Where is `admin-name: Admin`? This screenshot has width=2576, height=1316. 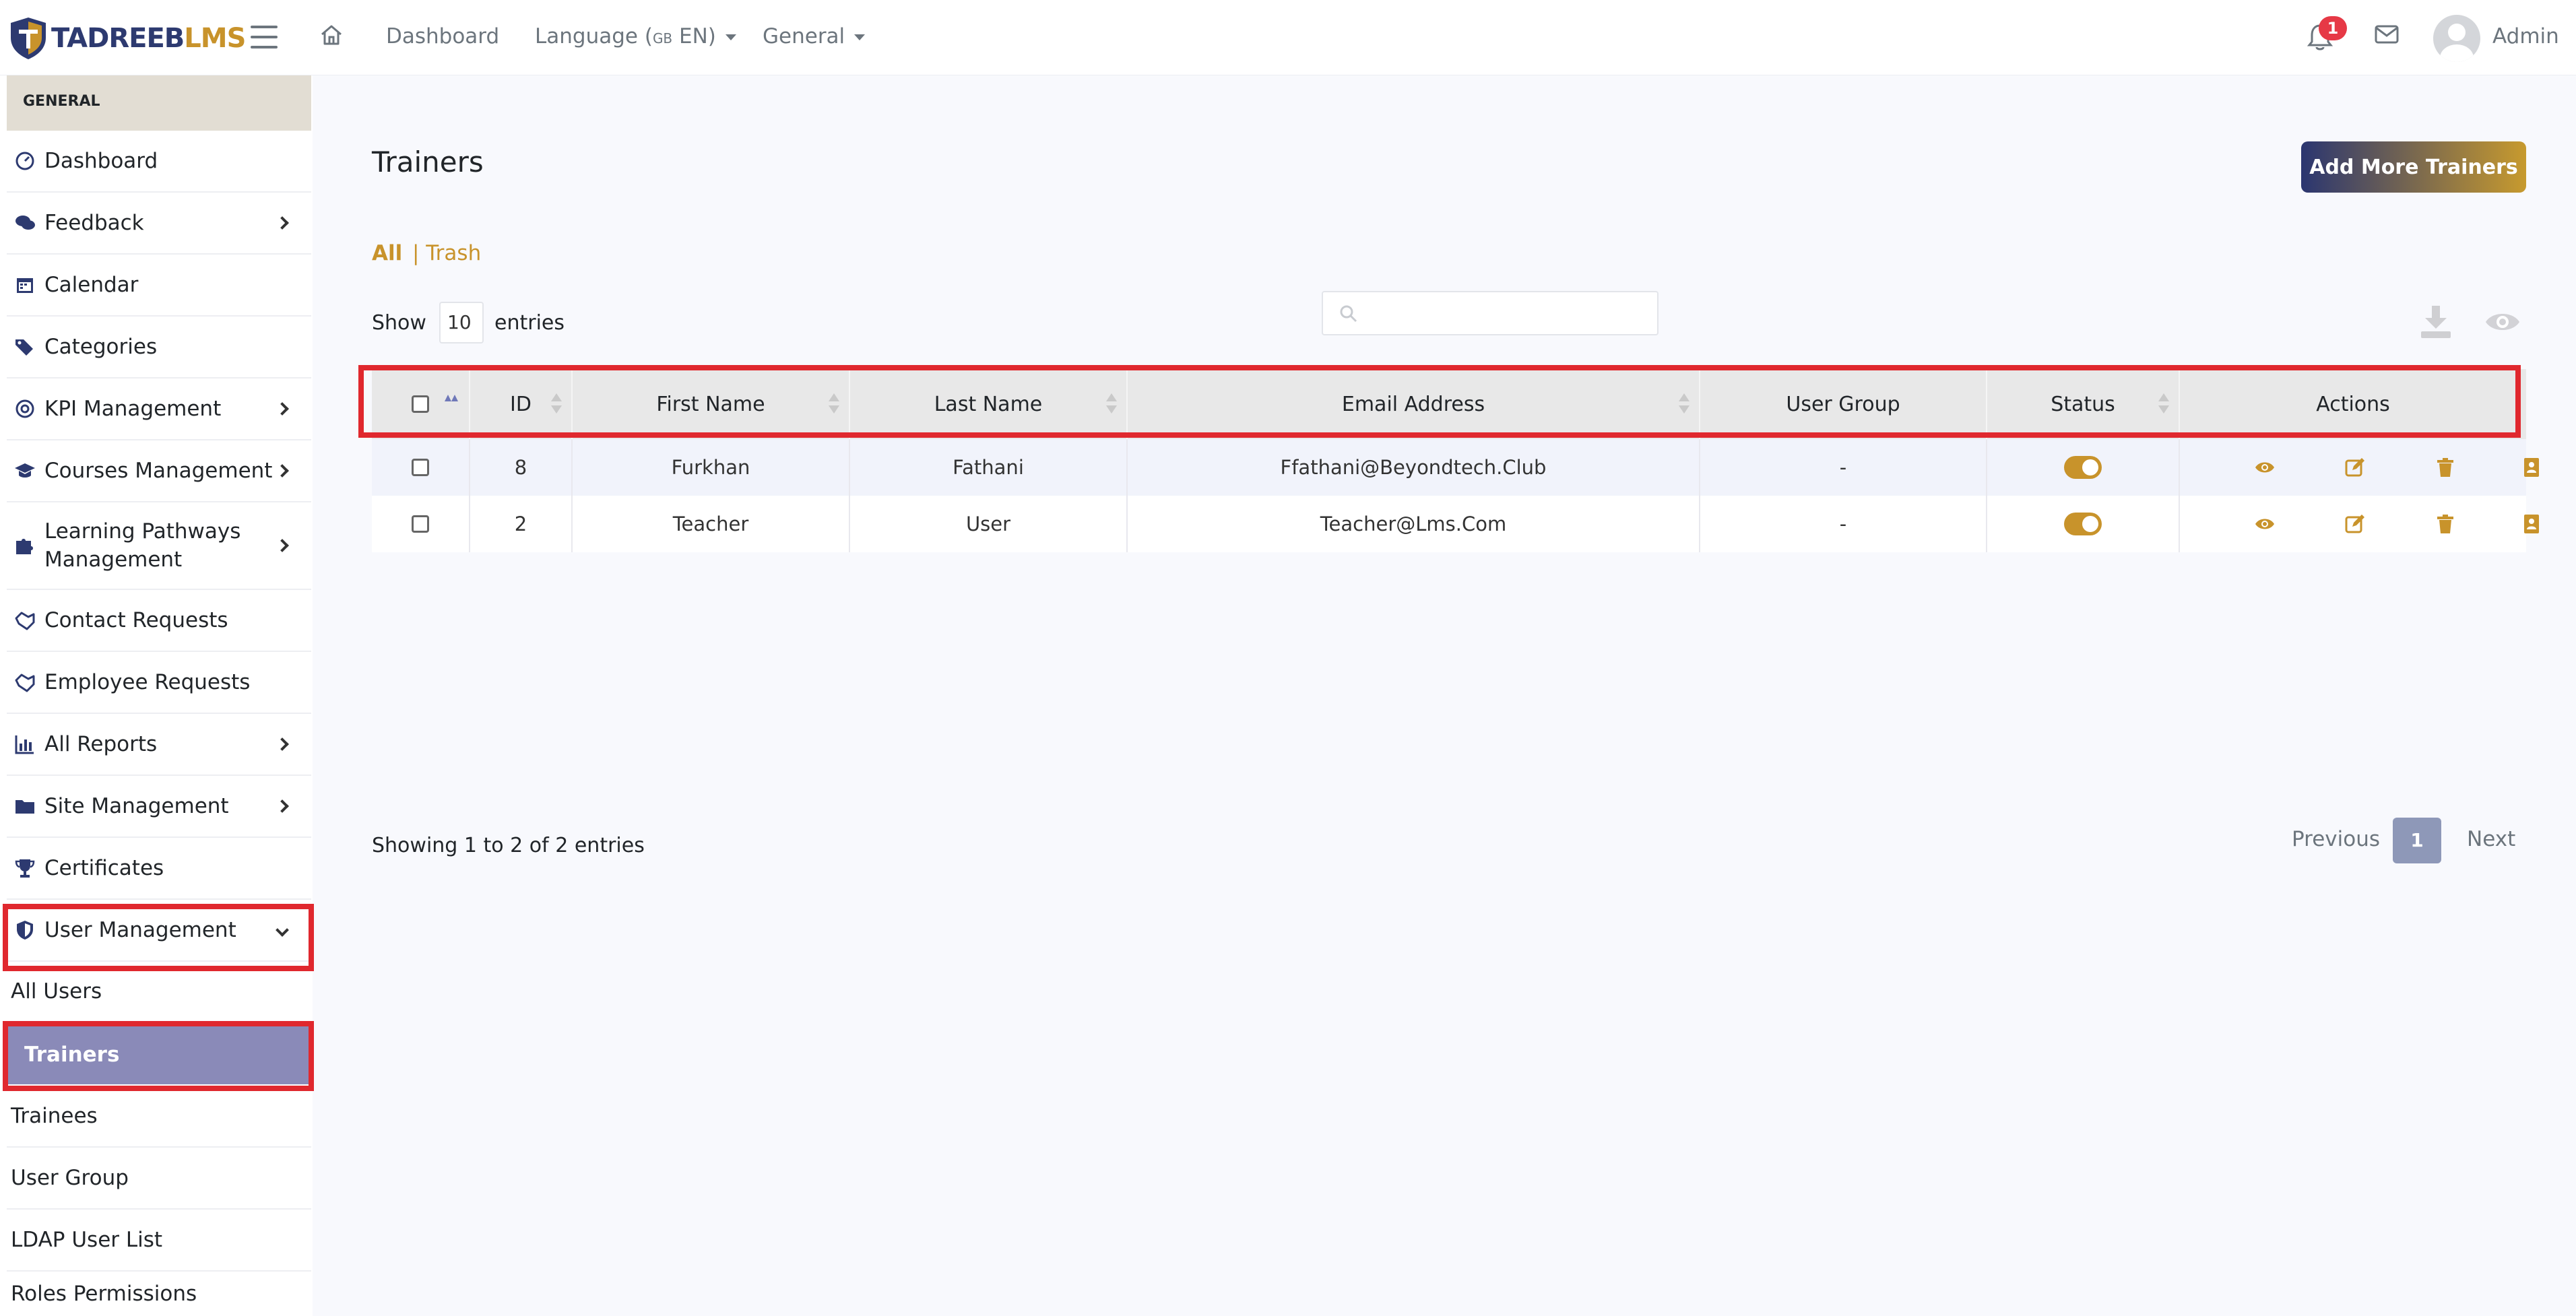
admin-name: Admin is located at coordinates (2525, 36).